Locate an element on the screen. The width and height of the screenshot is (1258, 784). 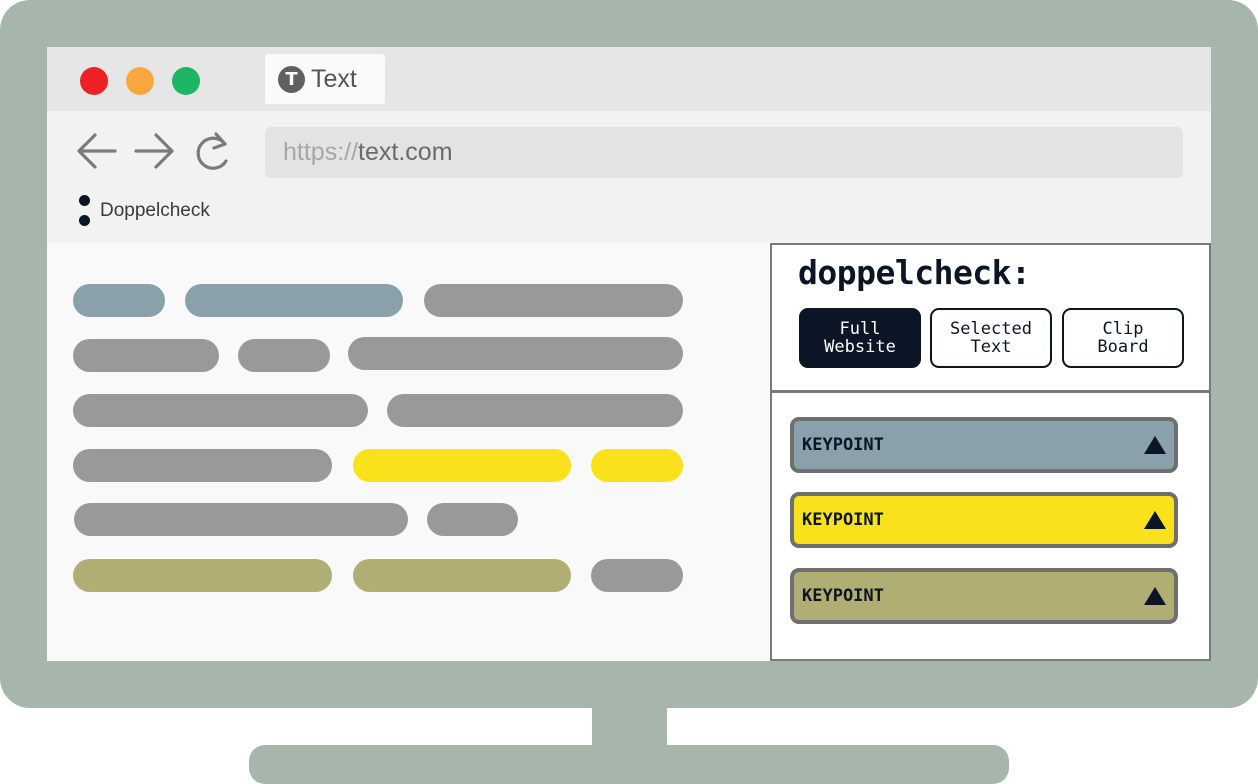
back-button is located at coordinates (97, 151).